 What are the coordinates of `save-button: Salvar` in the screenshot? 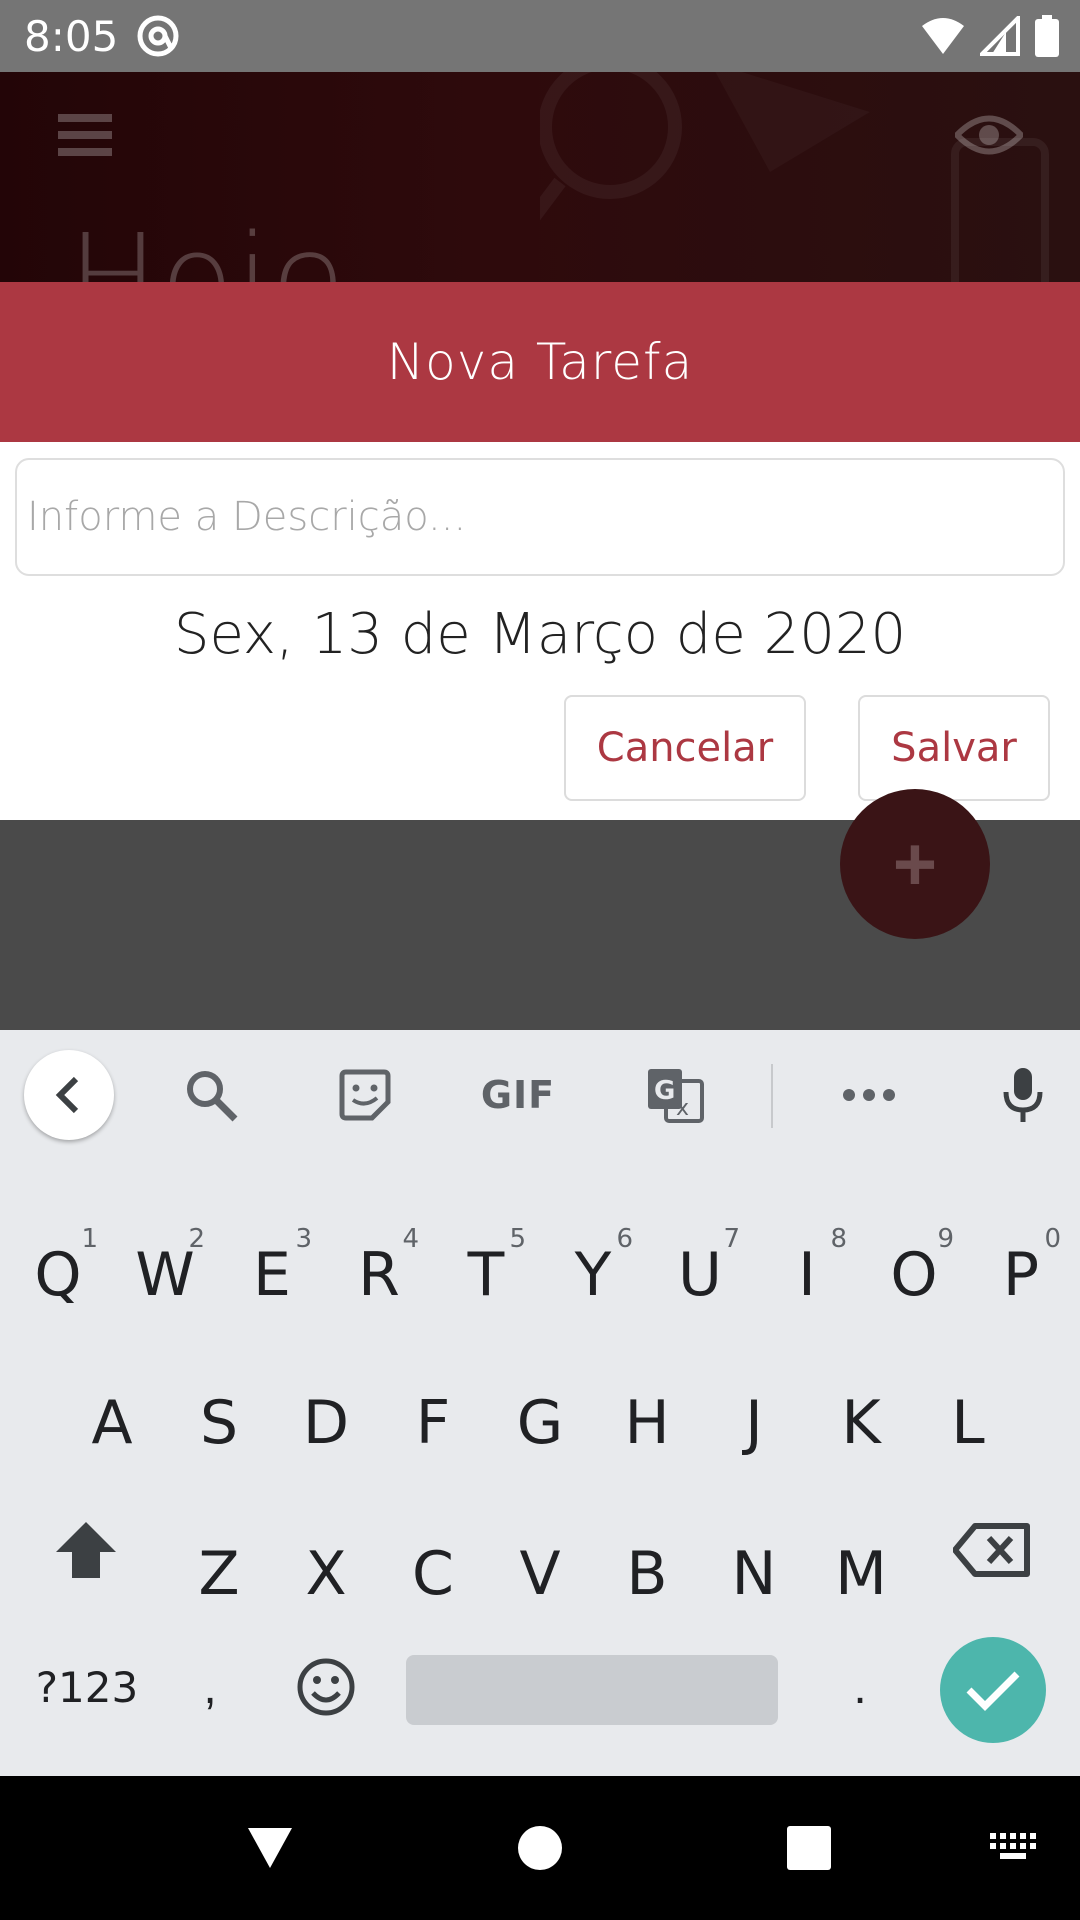 It's located at (954, 748).